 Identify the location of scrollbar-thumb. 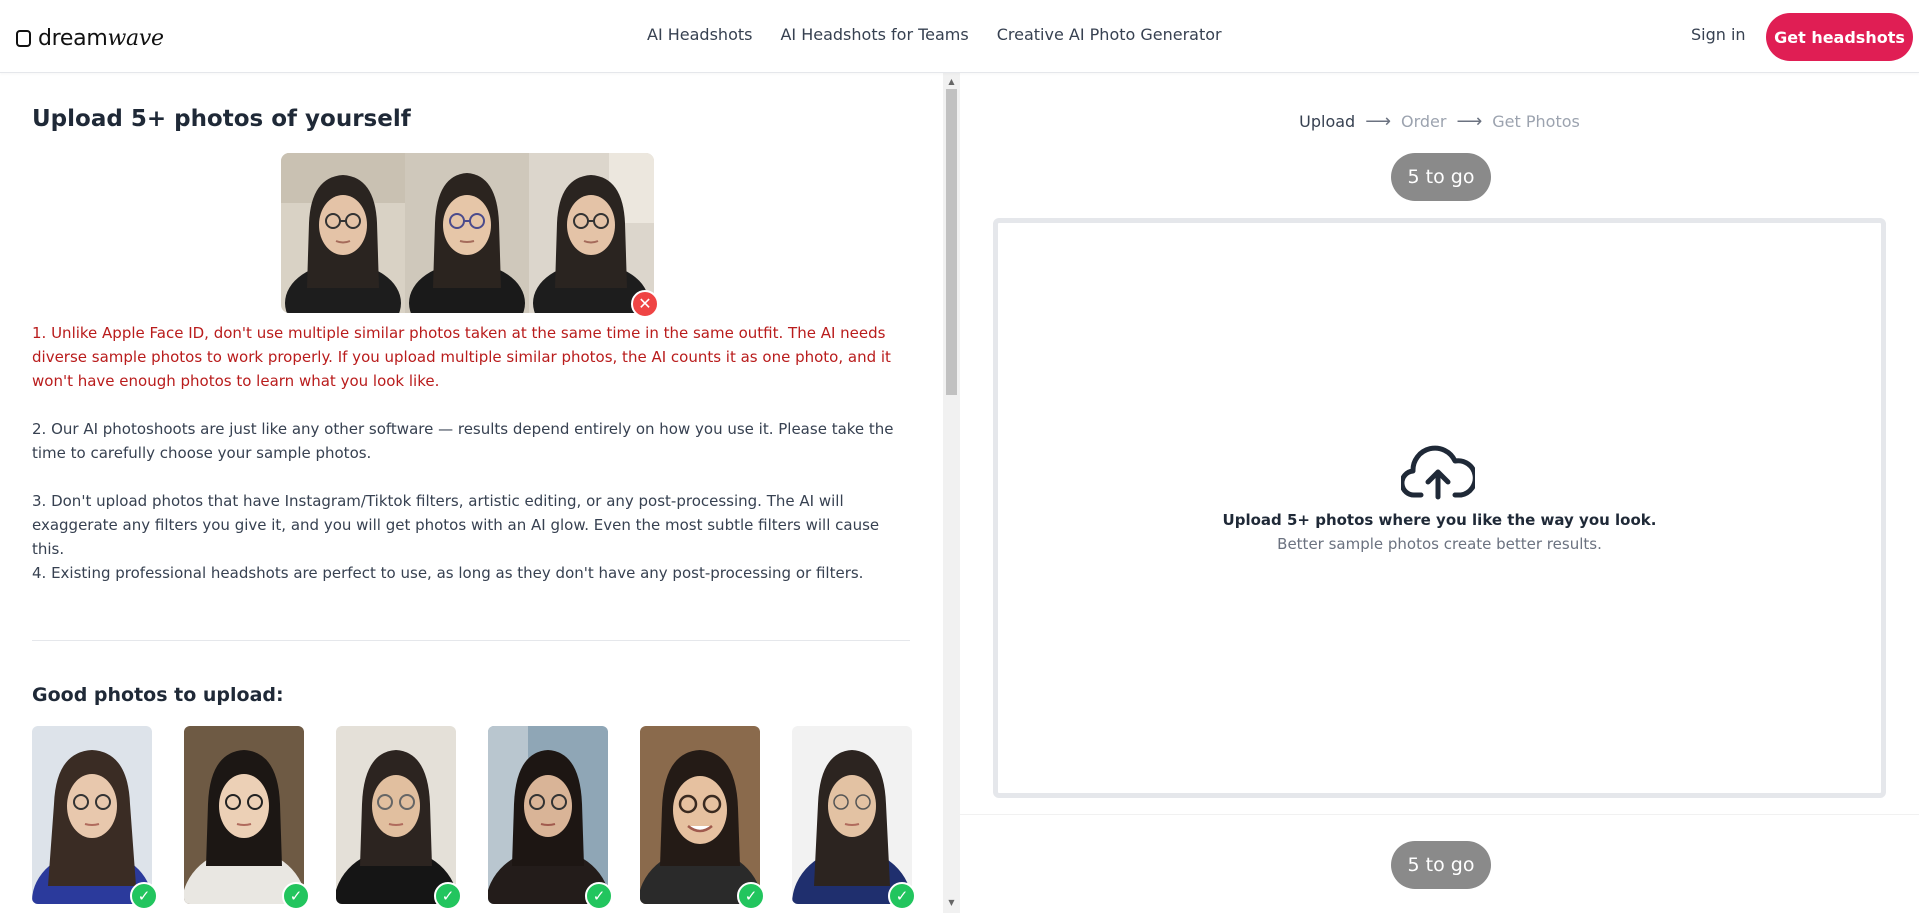
(951, 242).